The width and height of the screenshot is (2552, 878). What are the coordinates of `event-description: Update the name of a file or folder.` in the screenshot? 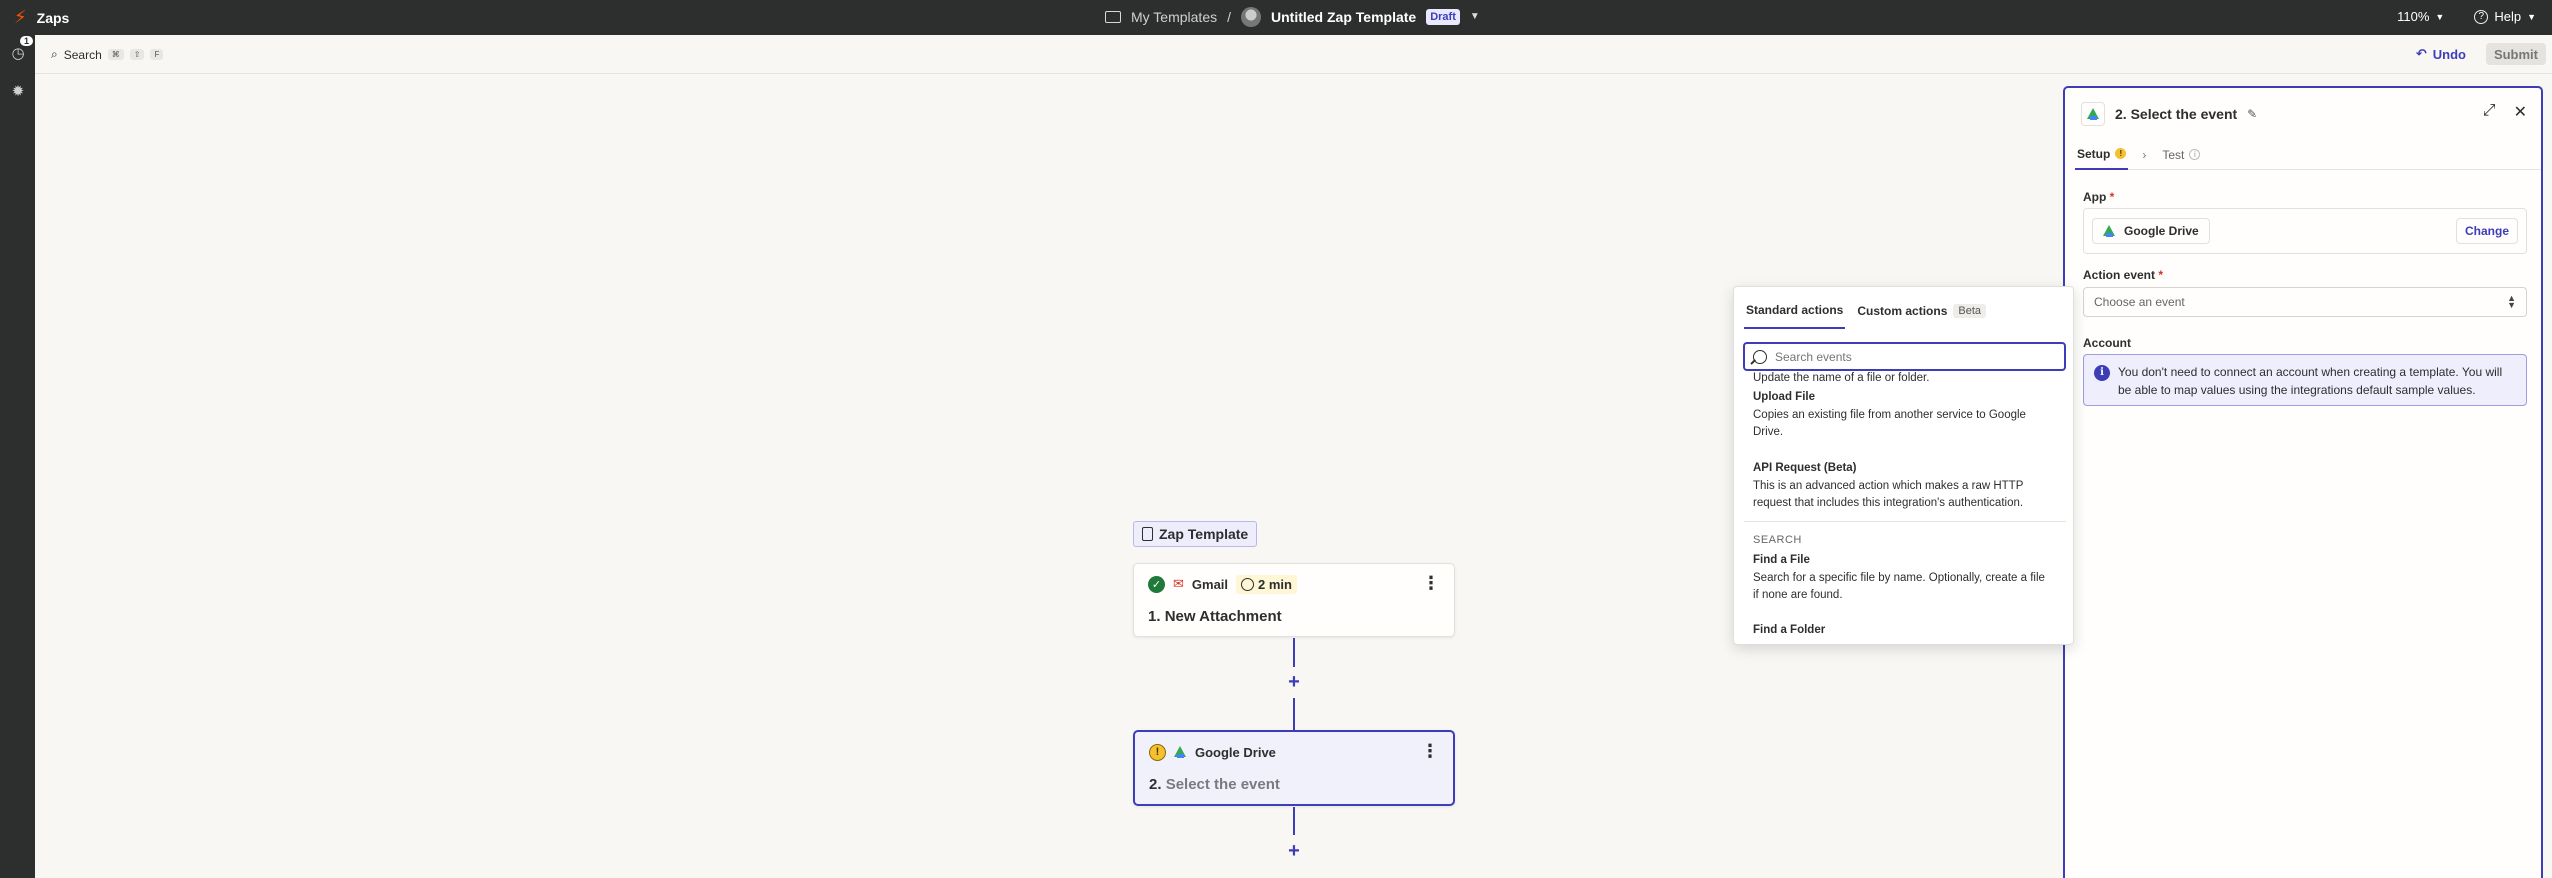 It's located at (1841, 378).